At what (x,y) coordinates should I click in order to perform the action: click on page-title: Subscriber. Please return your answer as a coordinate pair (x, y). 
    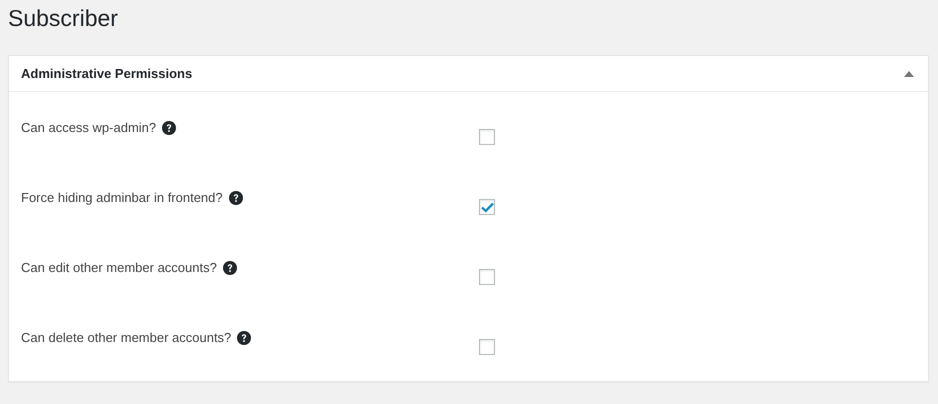
    Looking at the image, I should click on (63, 18).